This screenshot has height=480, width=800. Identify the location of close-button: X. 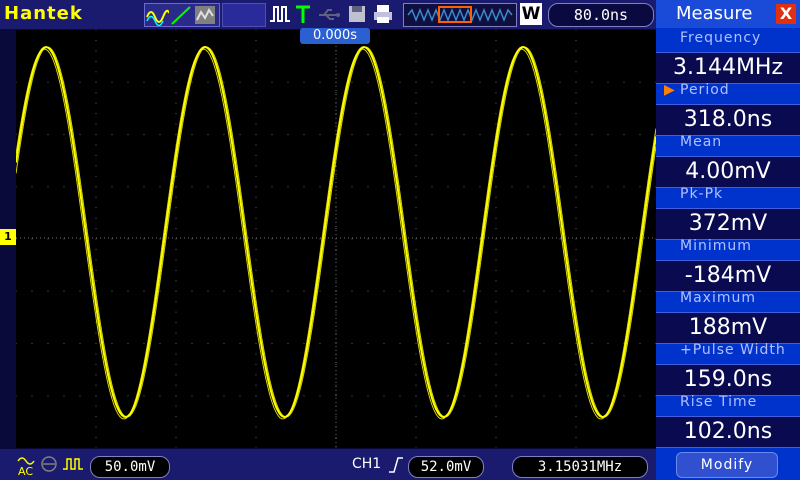
(786, 14).